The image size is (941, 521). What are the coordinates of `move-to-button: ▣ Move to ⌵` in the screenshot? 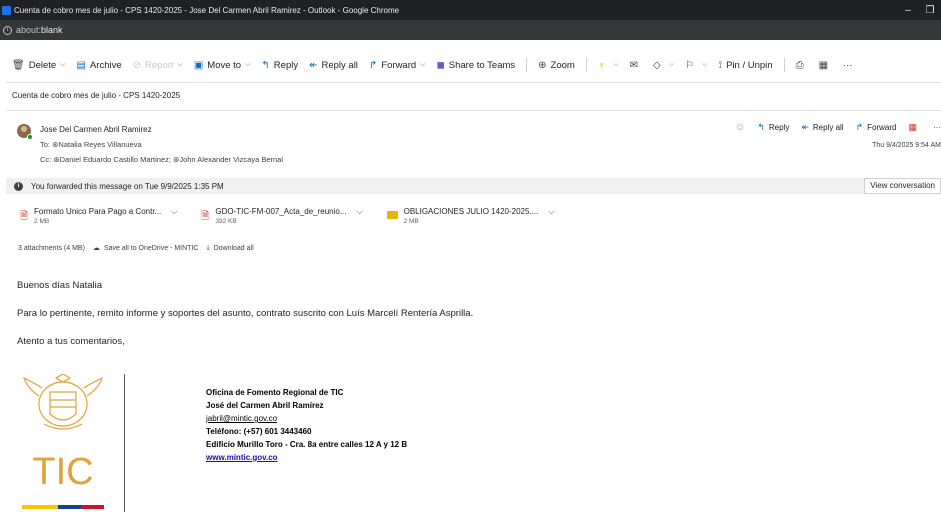 It's located at (222, 65).